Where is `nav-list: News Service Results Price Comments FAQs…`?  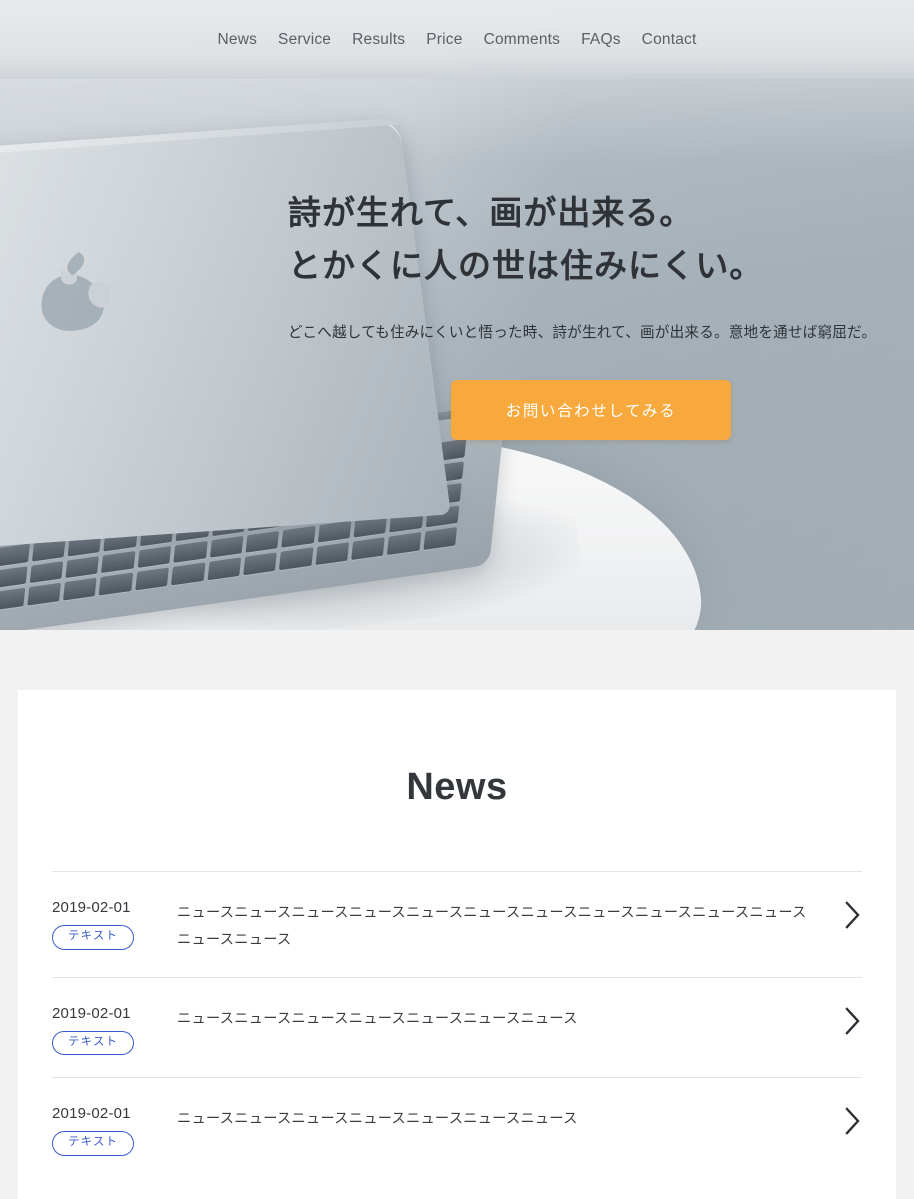 nav-list: News Service Results Price Comments FAQs… is located at coordinates (456, 40).